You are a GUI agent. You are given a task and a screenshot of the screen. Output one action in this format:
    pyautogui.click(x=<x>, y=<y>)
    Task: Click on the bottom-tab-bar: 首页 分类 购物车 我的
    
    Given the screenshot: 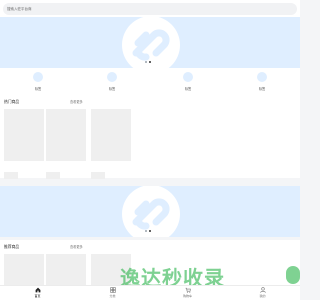 What is the action you would take?
    pyautogui.click(x=150, y=292)
    